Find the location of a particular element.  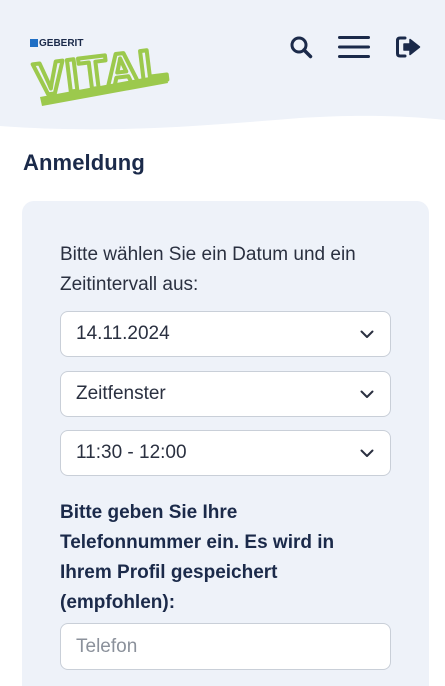

time-window-select-value: Zeitfenster is located at coordinates (121, 393).